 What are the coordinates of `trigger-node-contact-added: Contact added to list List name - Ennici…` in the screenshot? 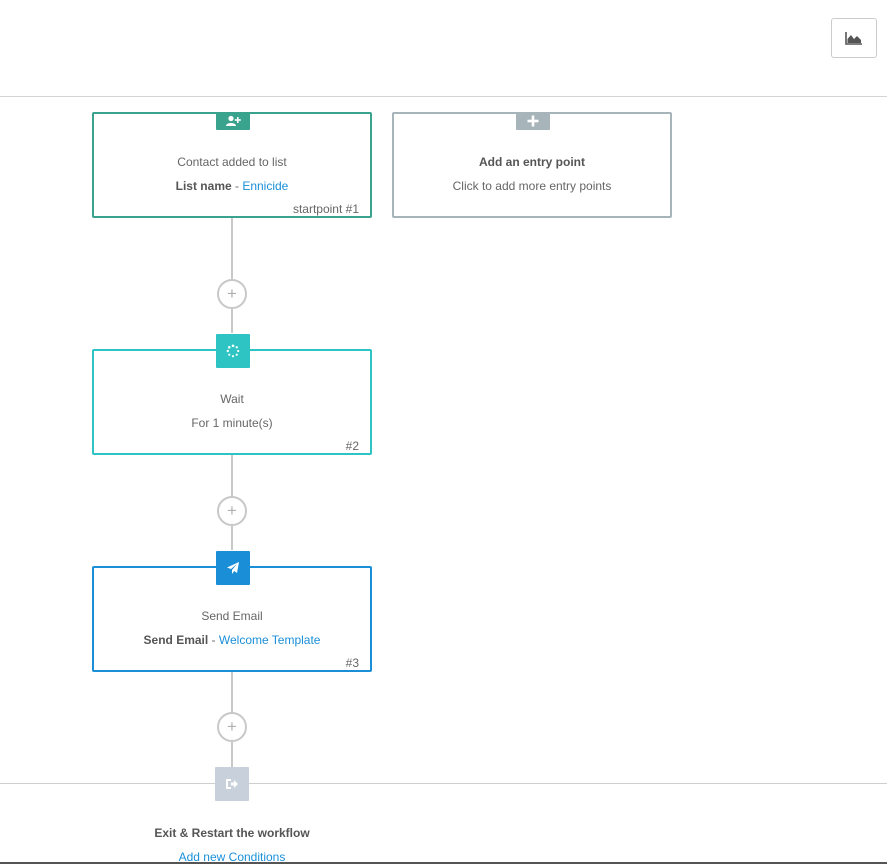 It's located at (232, 165).